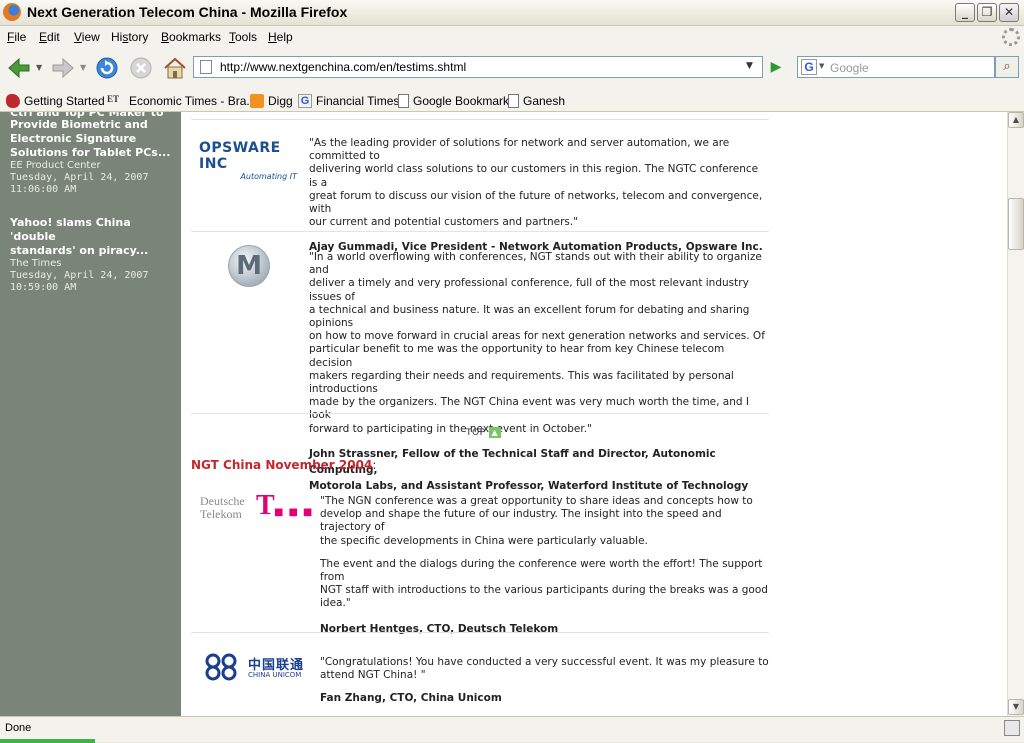 This screenshot has width=1024, height=743. What do you see at coordinates (849, 68) in the screenshot?
I see `search-input: Google` at bounding box center [849, 68].